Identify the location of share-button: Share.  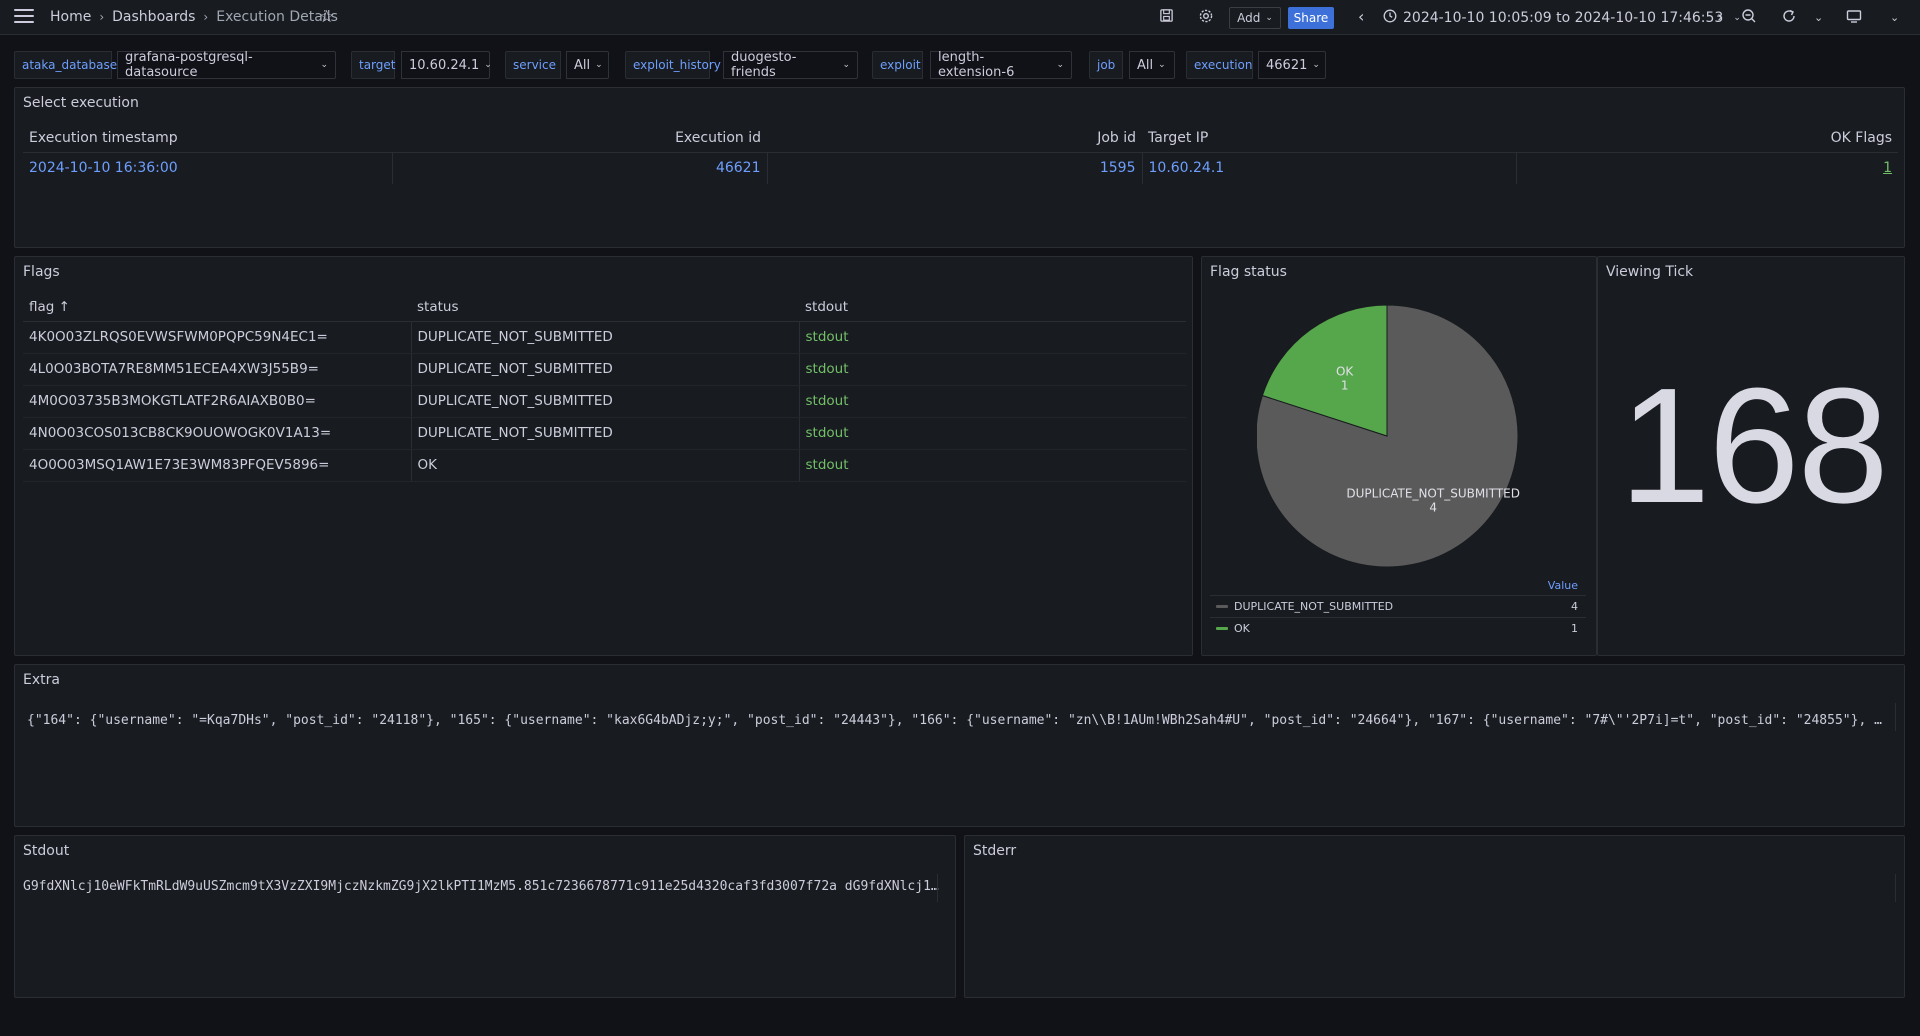
(1311, 18).